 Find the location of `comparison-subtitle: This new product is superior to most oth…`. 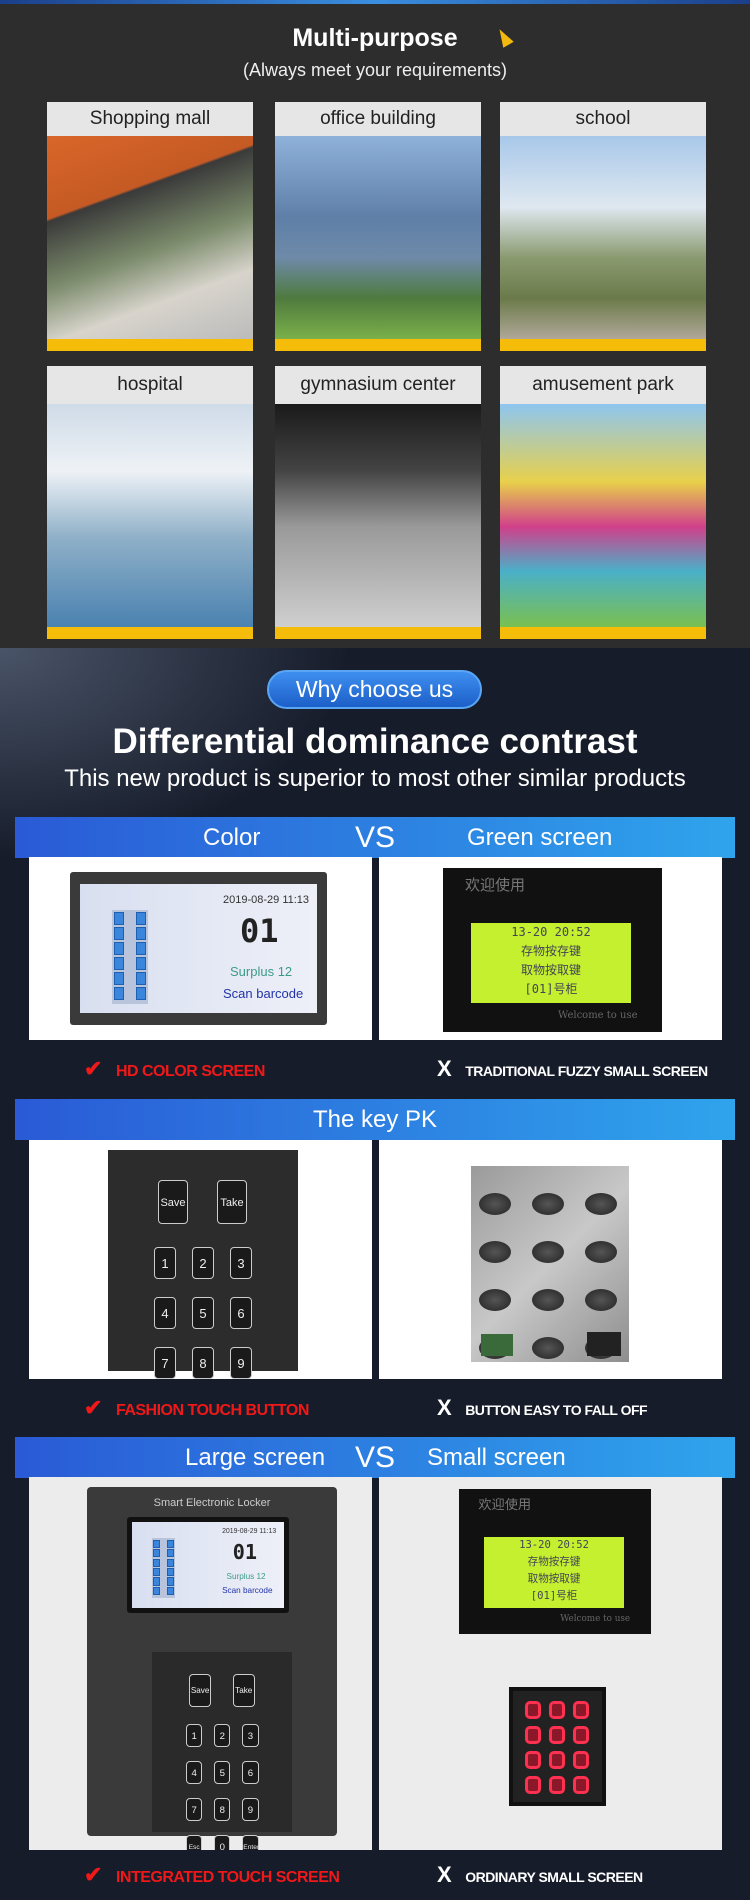

comparison-subtitle: This new product is superior to most oth… is located at coordinates (375, 778).